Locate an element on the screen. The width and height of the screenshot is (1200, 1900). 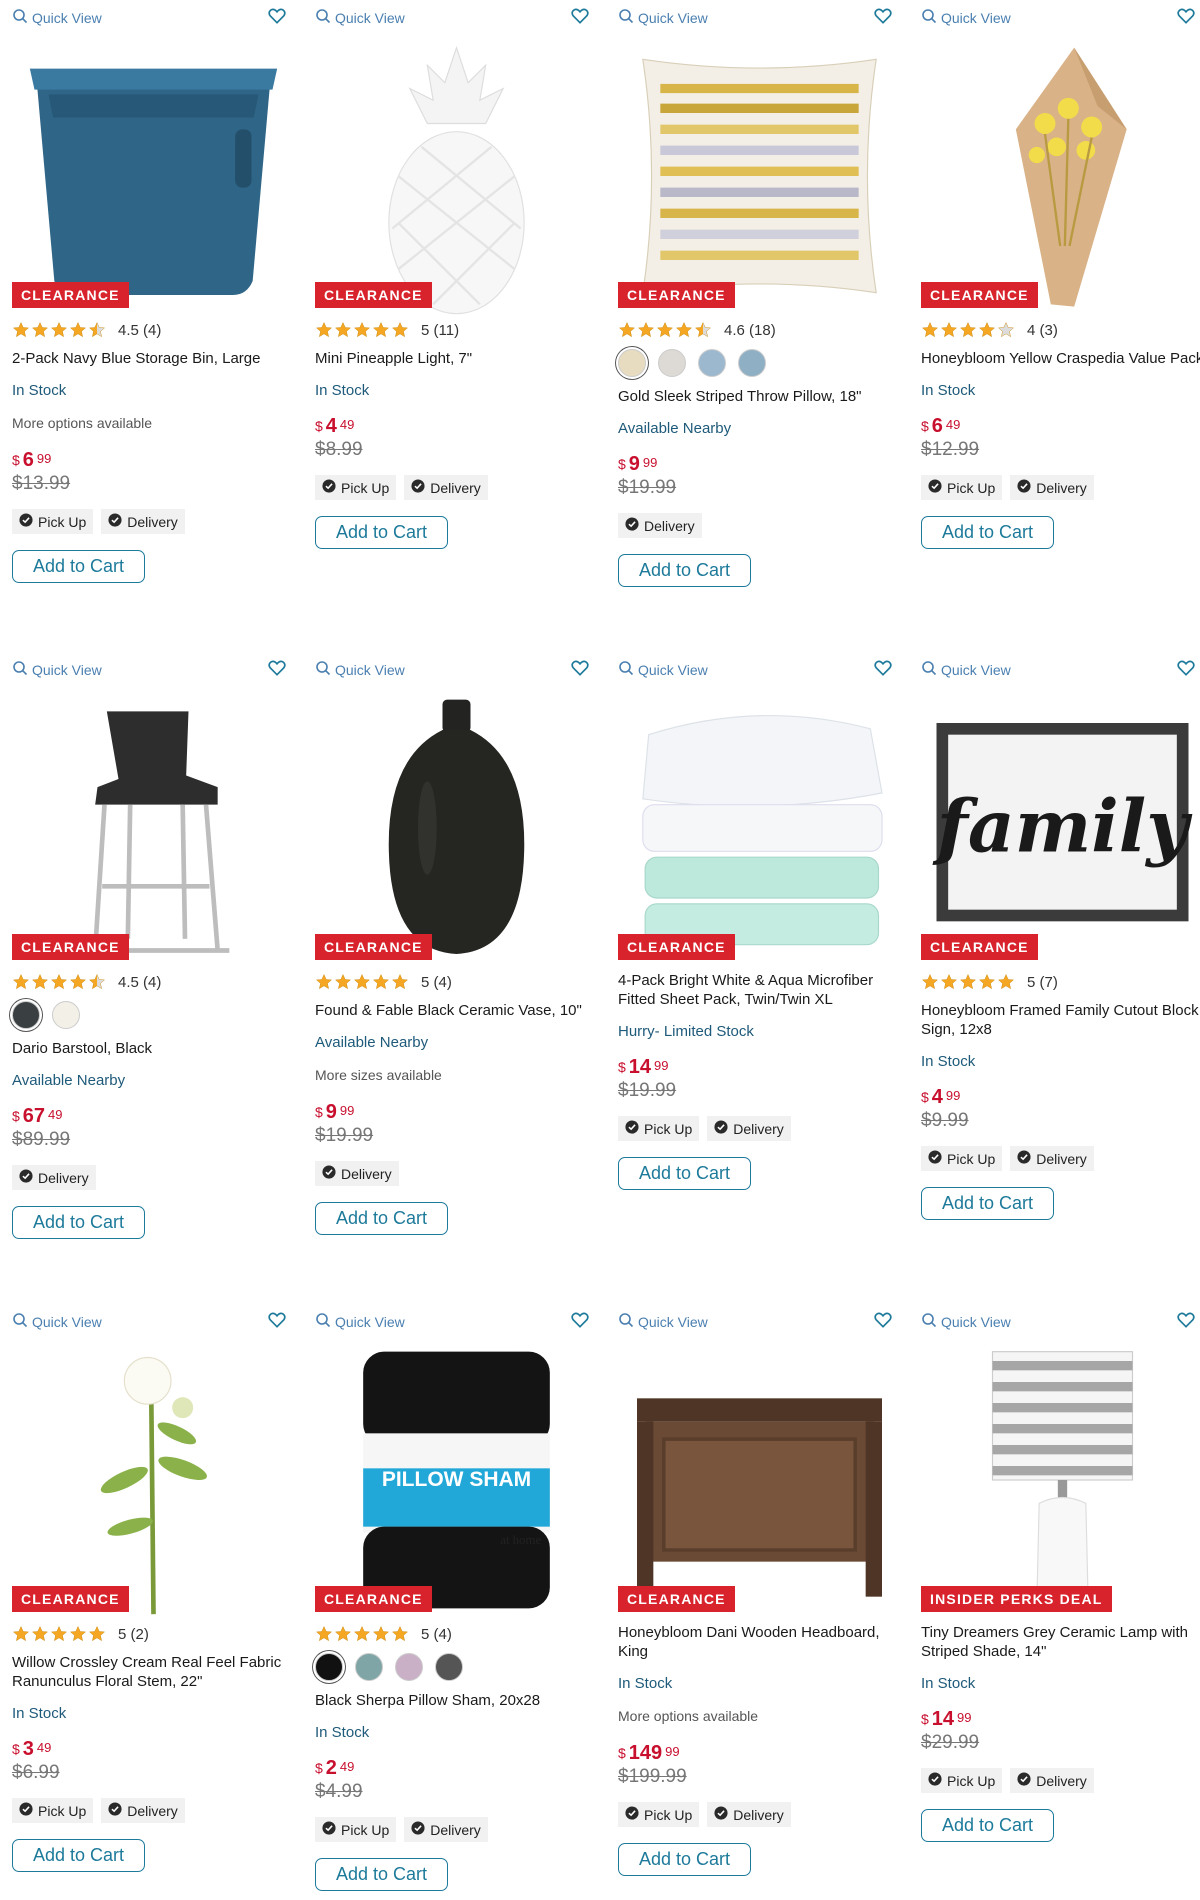
product-title: Honeybloom Yellow Craspedia Value Pack is located at coordinates (1060, 358).